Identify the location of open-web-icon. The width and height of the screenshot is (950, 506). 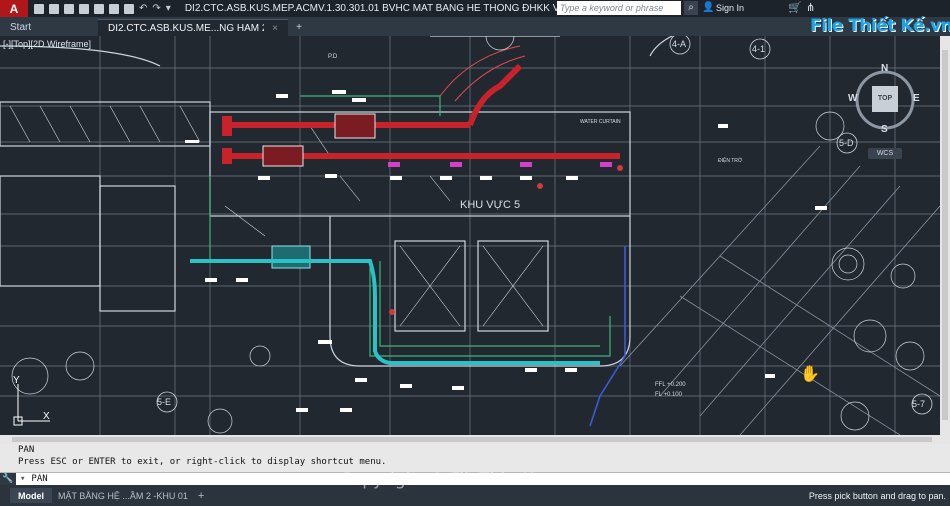
(99, 8).